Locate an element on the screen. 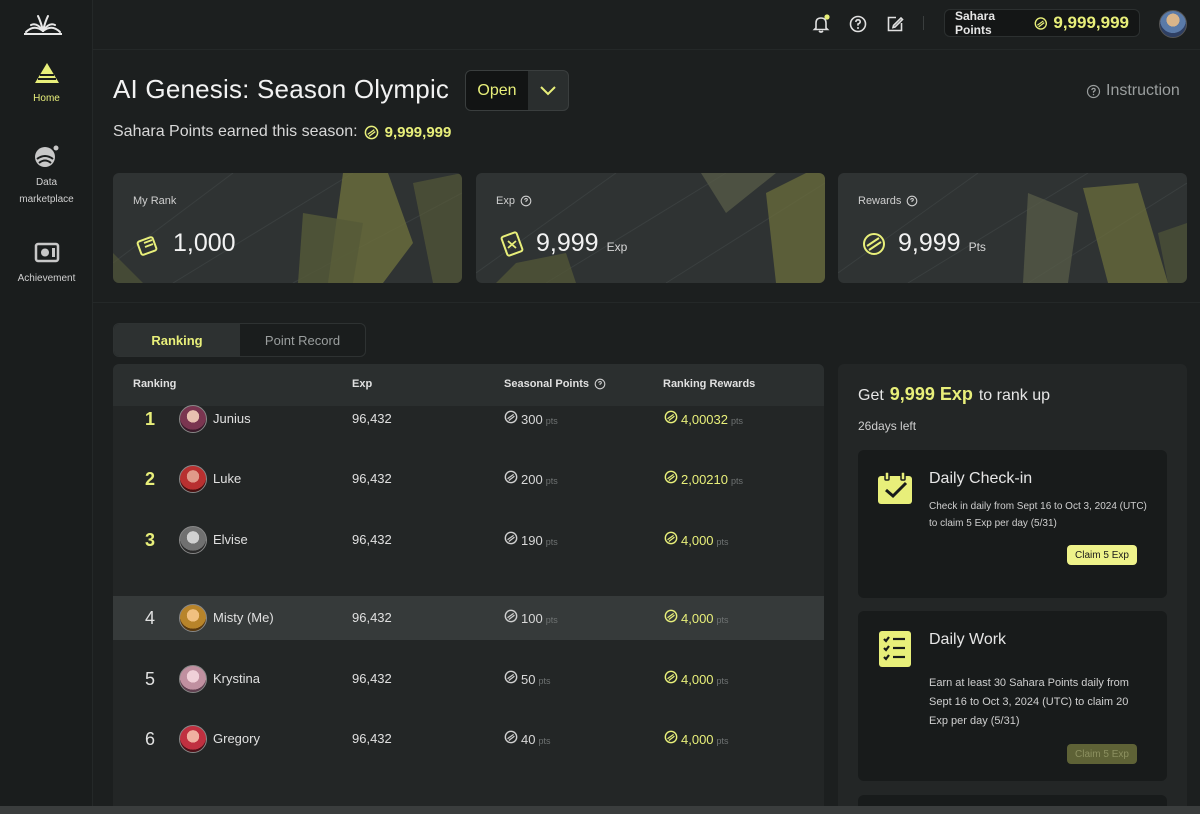 Image resolution: width=1200 pixels, height=814 pixels. card-background-pattern is located at coordinates (650, 228).